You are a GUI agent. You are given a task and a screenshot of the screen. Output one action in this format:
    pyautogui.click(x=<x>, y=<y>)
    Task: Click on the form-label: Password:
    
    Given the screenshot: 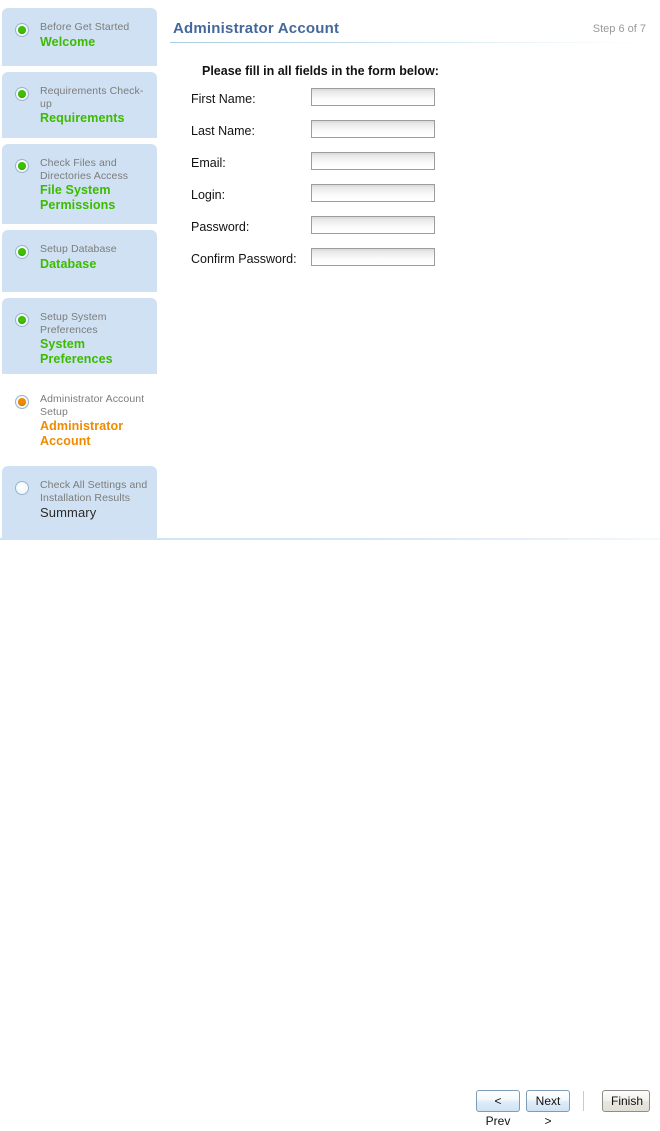 What is the action you would take?
    pyautogui.click(x=220, y=227)
    